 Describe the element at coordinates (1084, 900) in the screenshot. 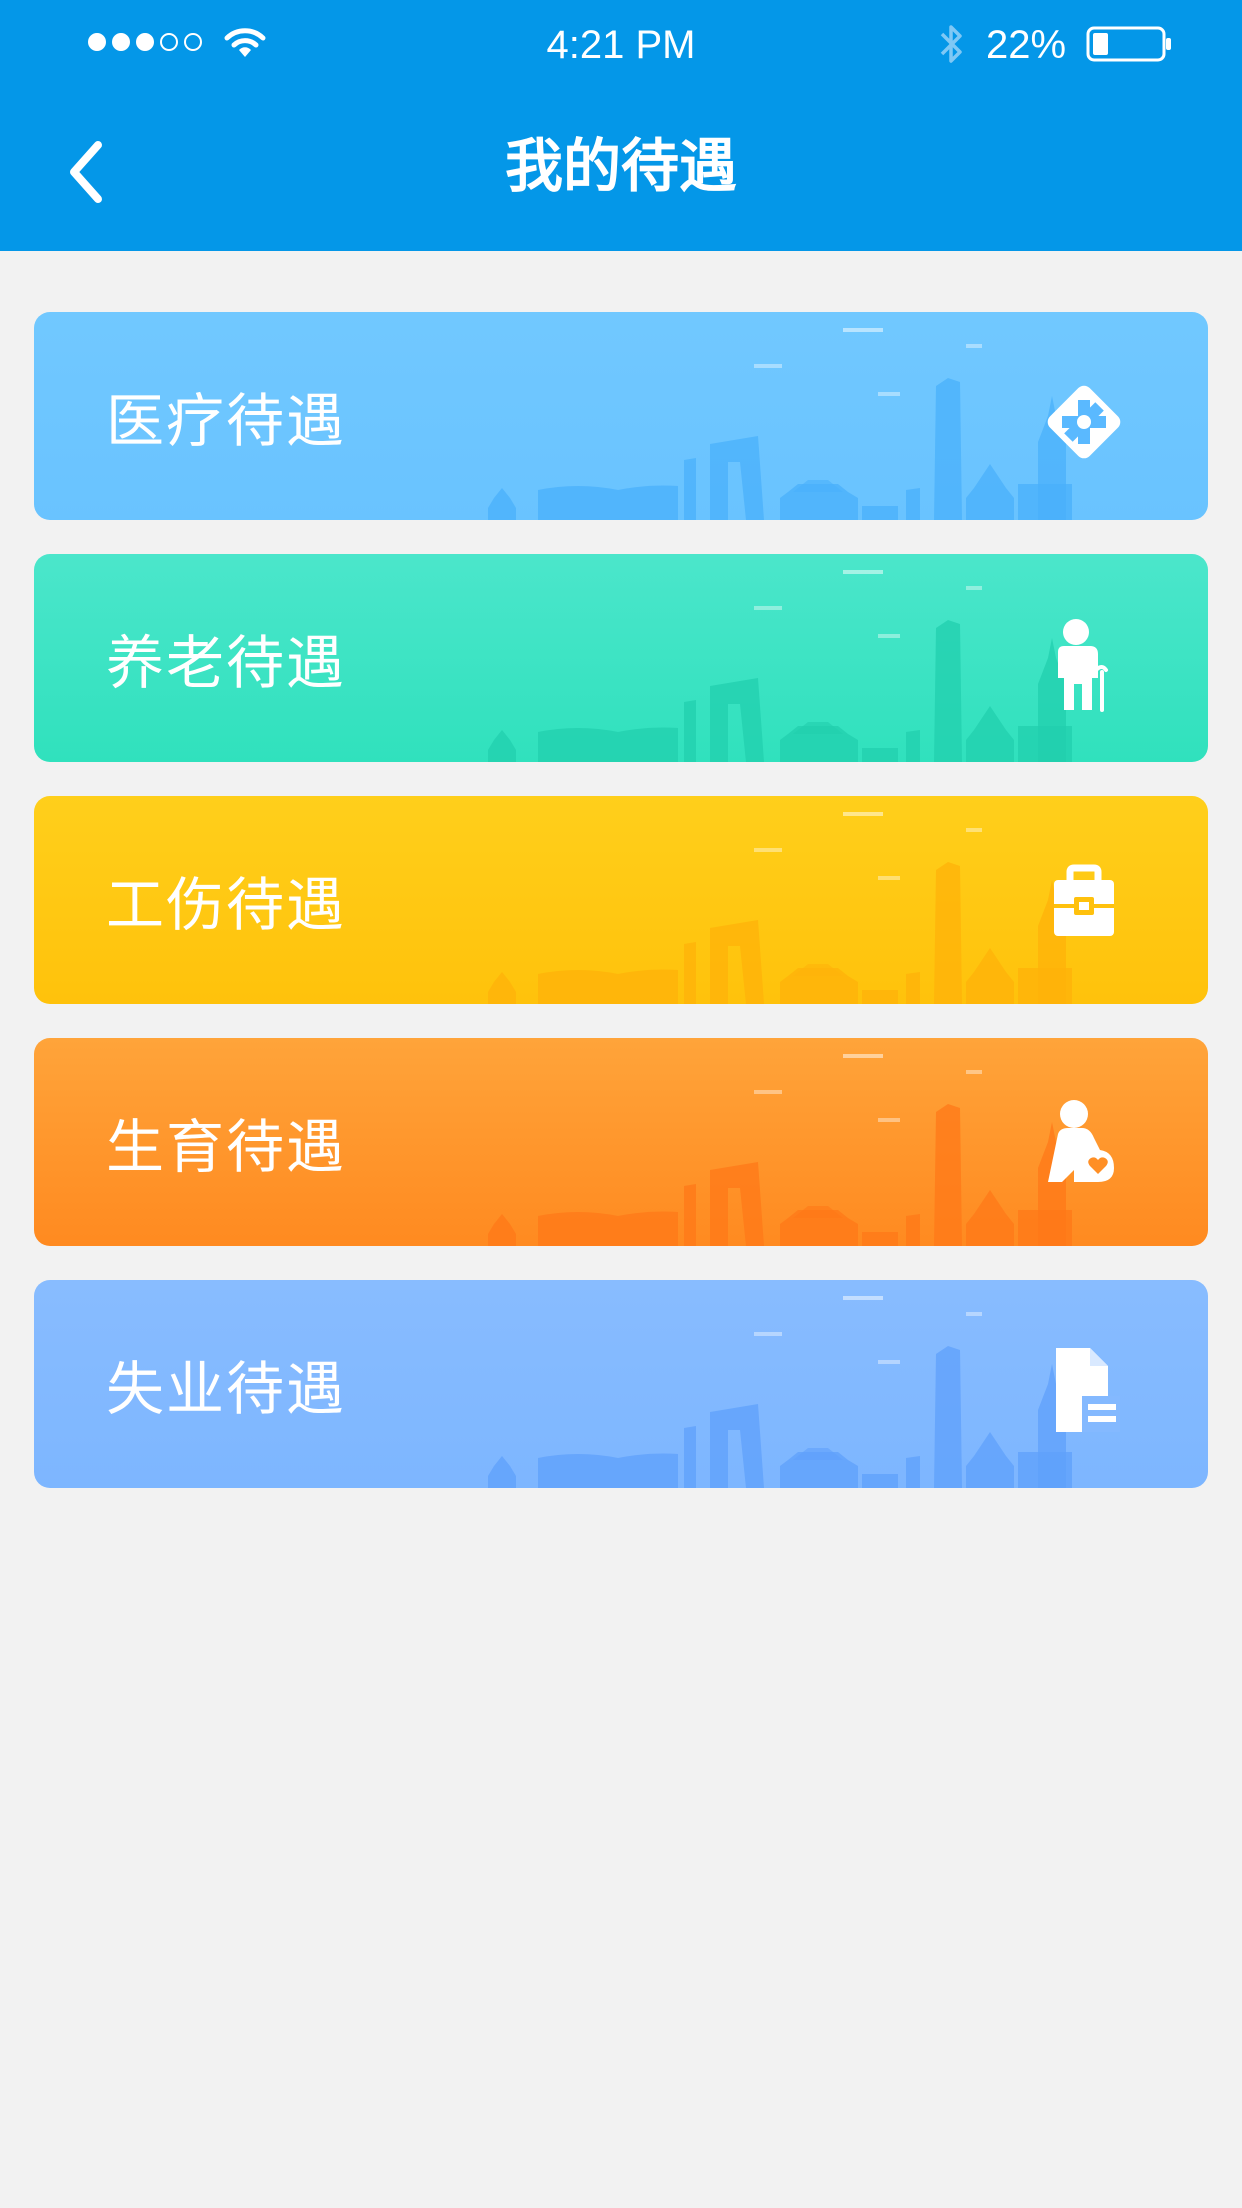

I see `first-aid-kit-icon` at that location.